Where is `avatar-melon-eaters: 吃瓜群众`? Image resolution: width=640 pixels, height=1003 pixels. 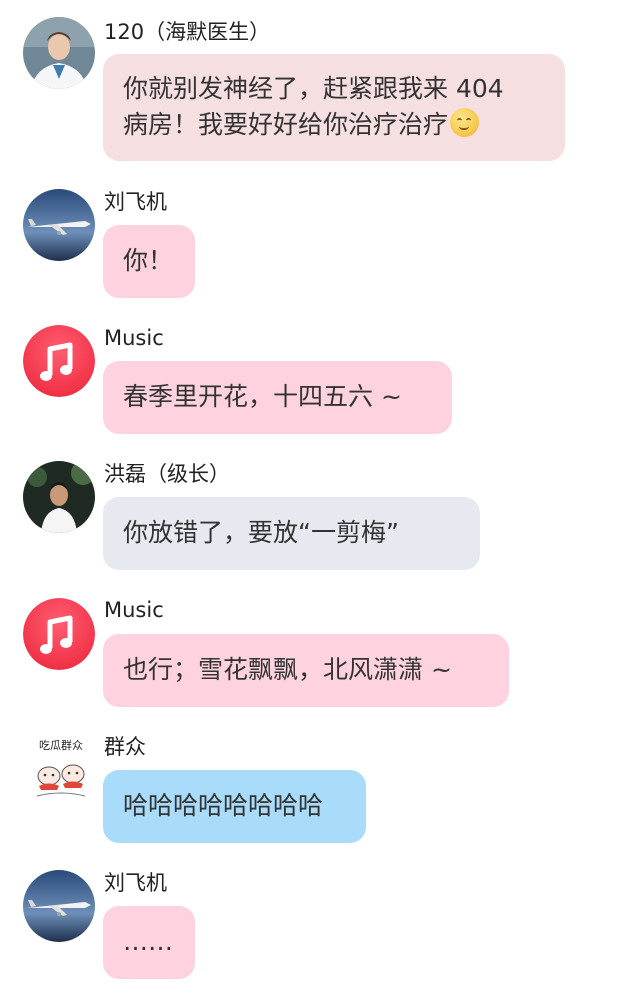 avatar-melon-eaters: 吃瓜群众 is located at coordinates (61, 770).